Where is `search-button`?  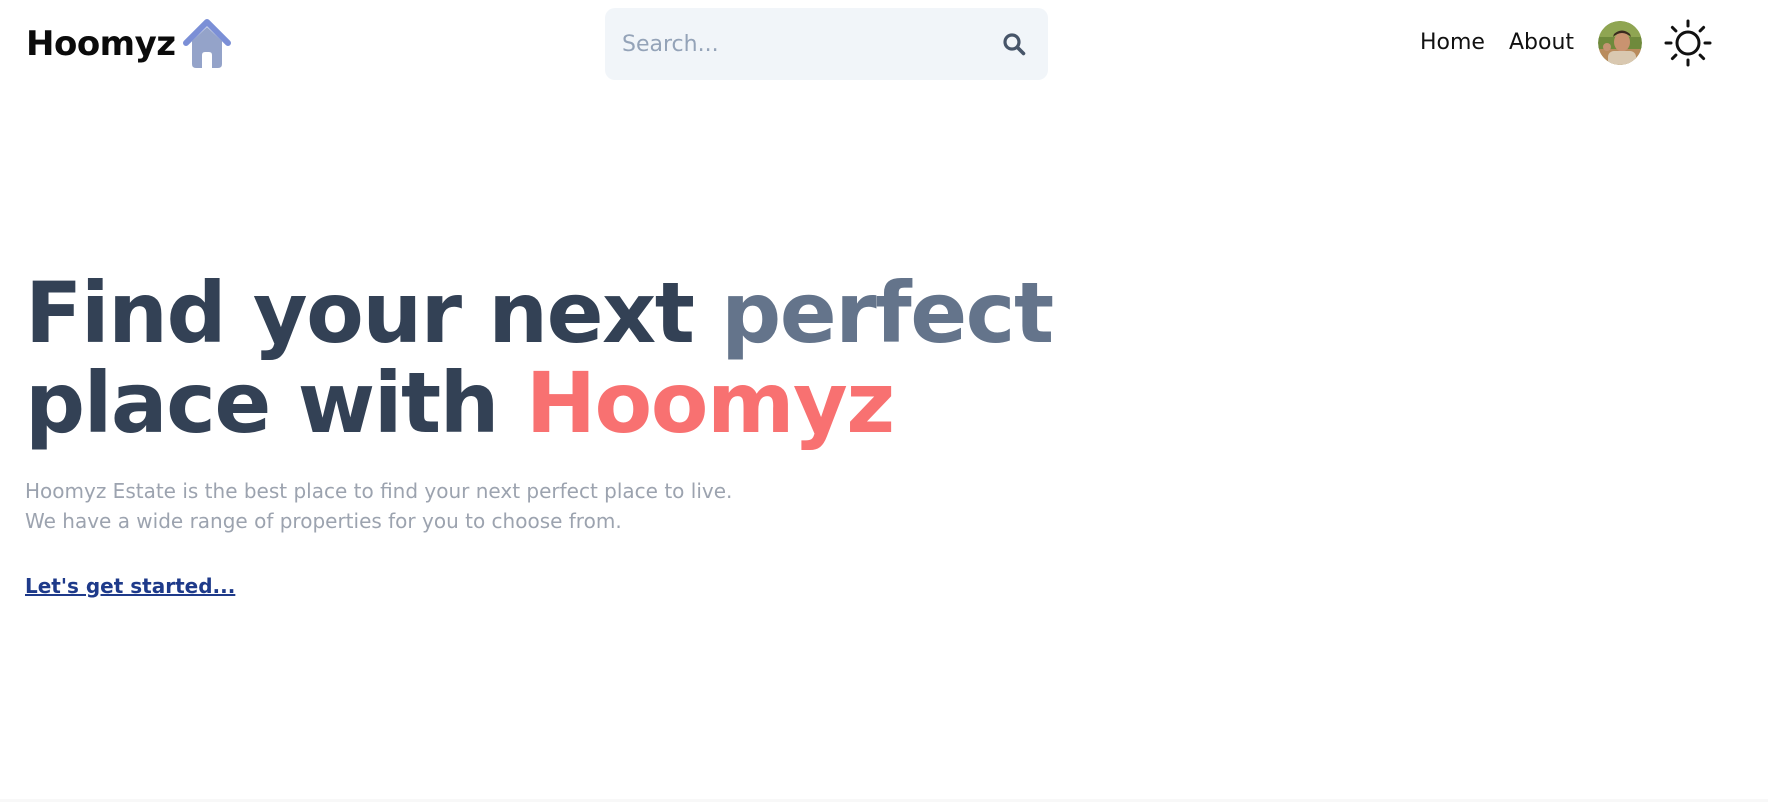 search-button is located at coordinates (1014, 44).